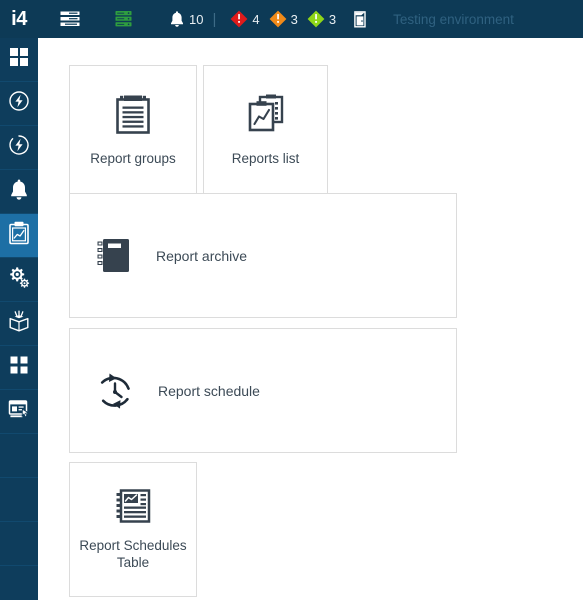 This screenshot has height=600, width=583. I want to click on clipboards-chart-icon, so click(266, 115).